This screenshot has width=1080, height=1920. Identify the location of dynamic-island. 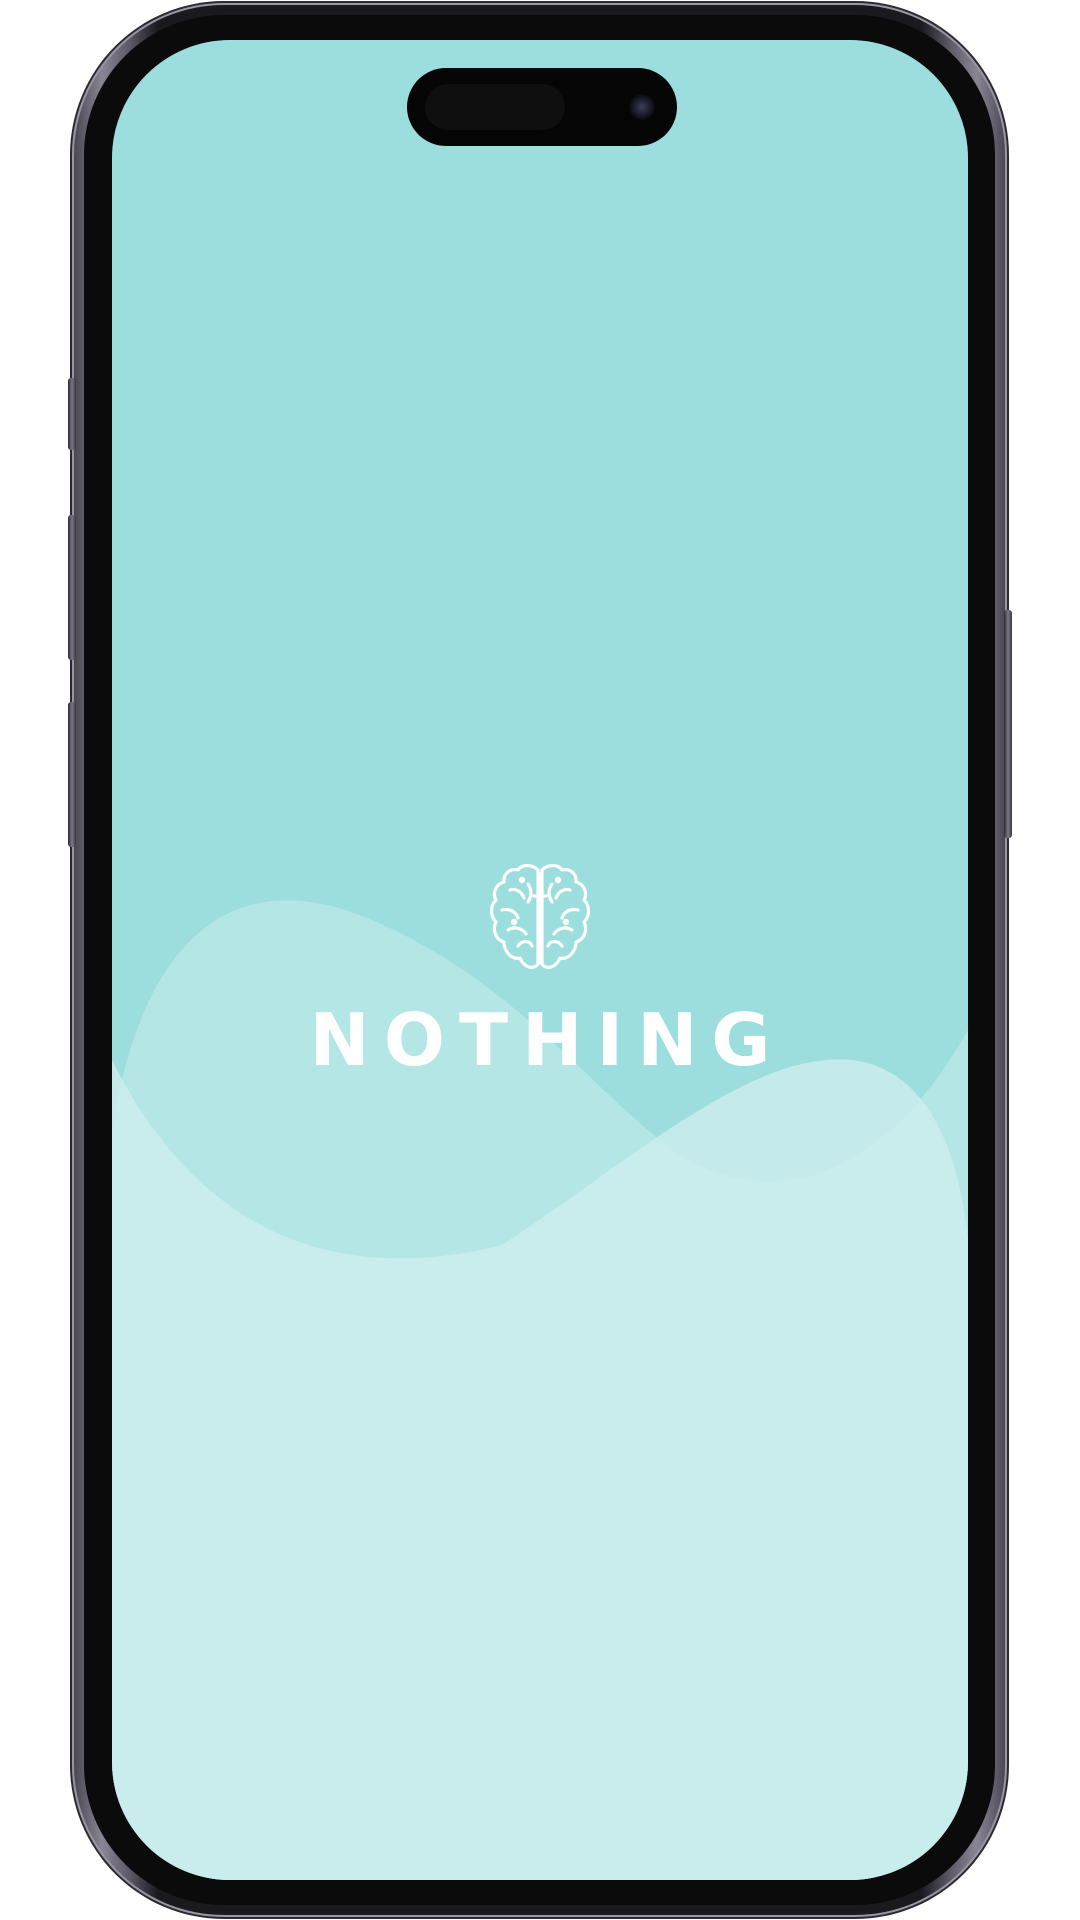
(542, 107).